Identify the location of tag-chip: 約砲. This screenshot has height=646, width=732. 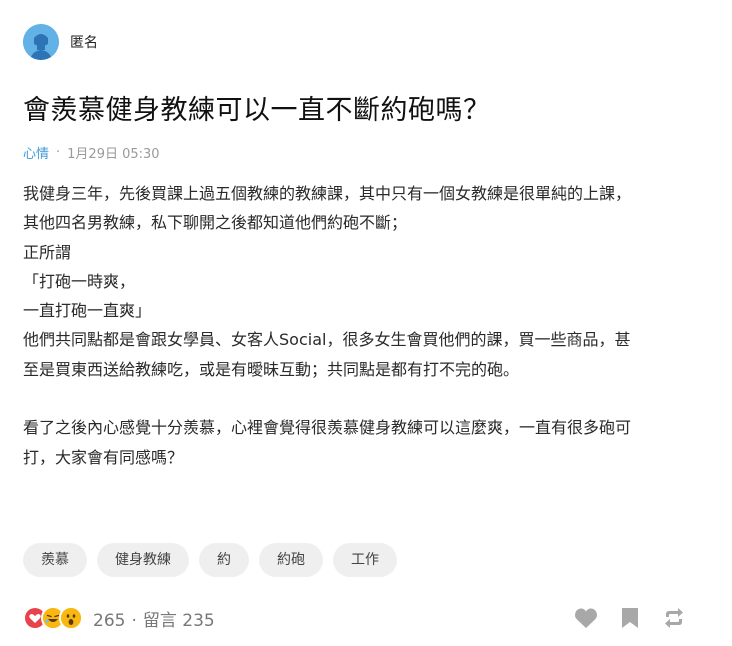
(291, 560).